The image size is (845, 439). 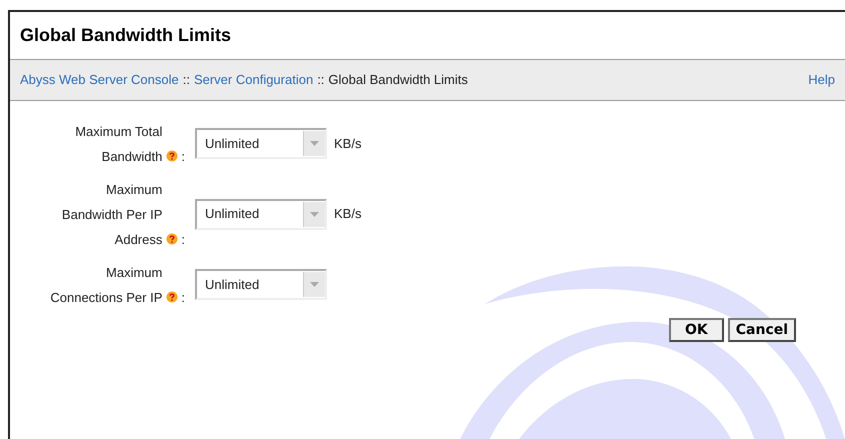 I want to click on breadcrumb-current: Global Bandwidth Limits, so click(x=398, y=79).